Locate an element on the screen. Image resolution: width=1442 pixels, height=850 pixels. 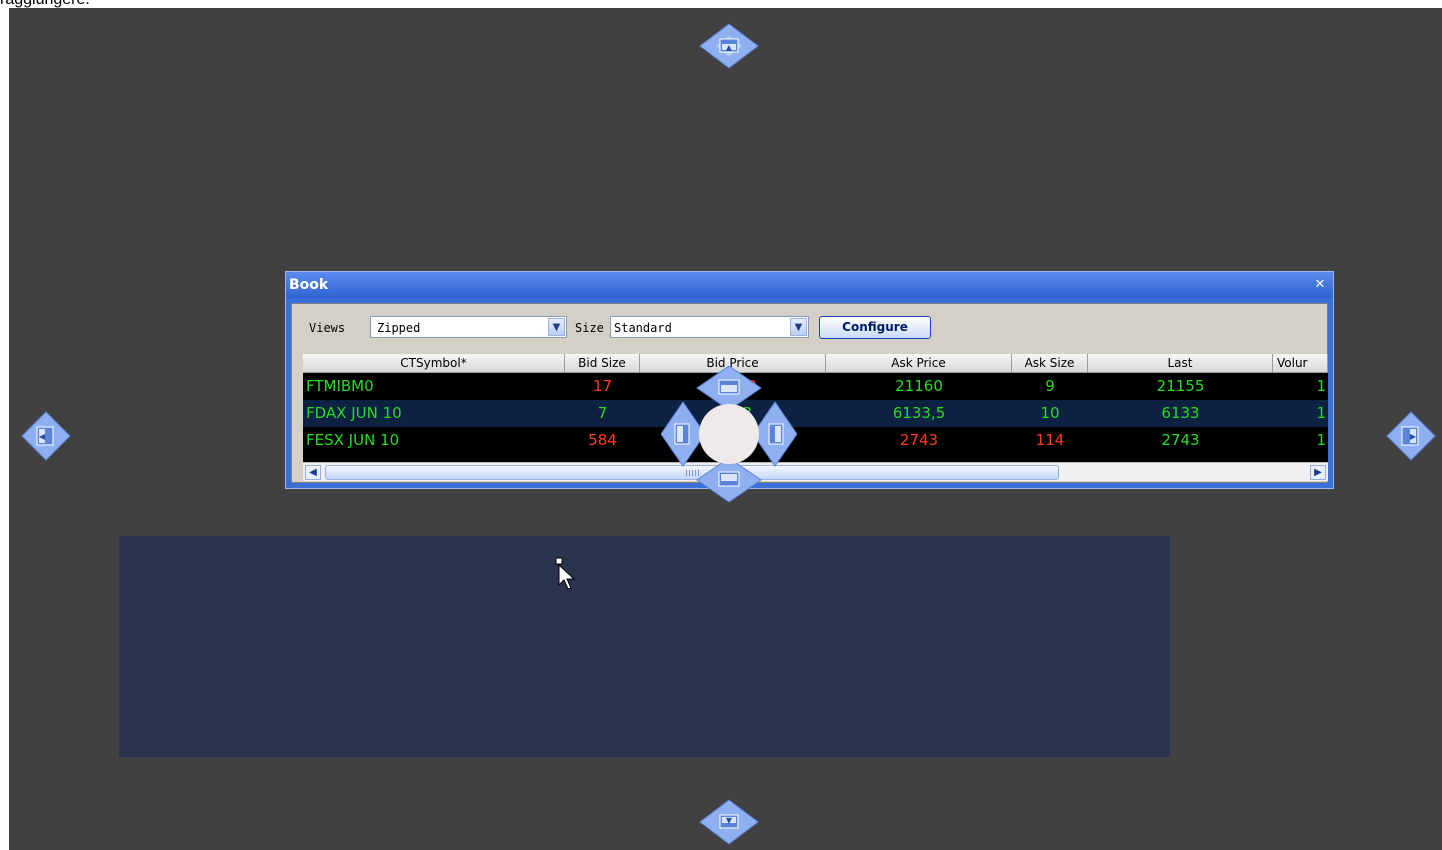
cell-symbol: FTMIBM0 is located at coordinates (340, 386).